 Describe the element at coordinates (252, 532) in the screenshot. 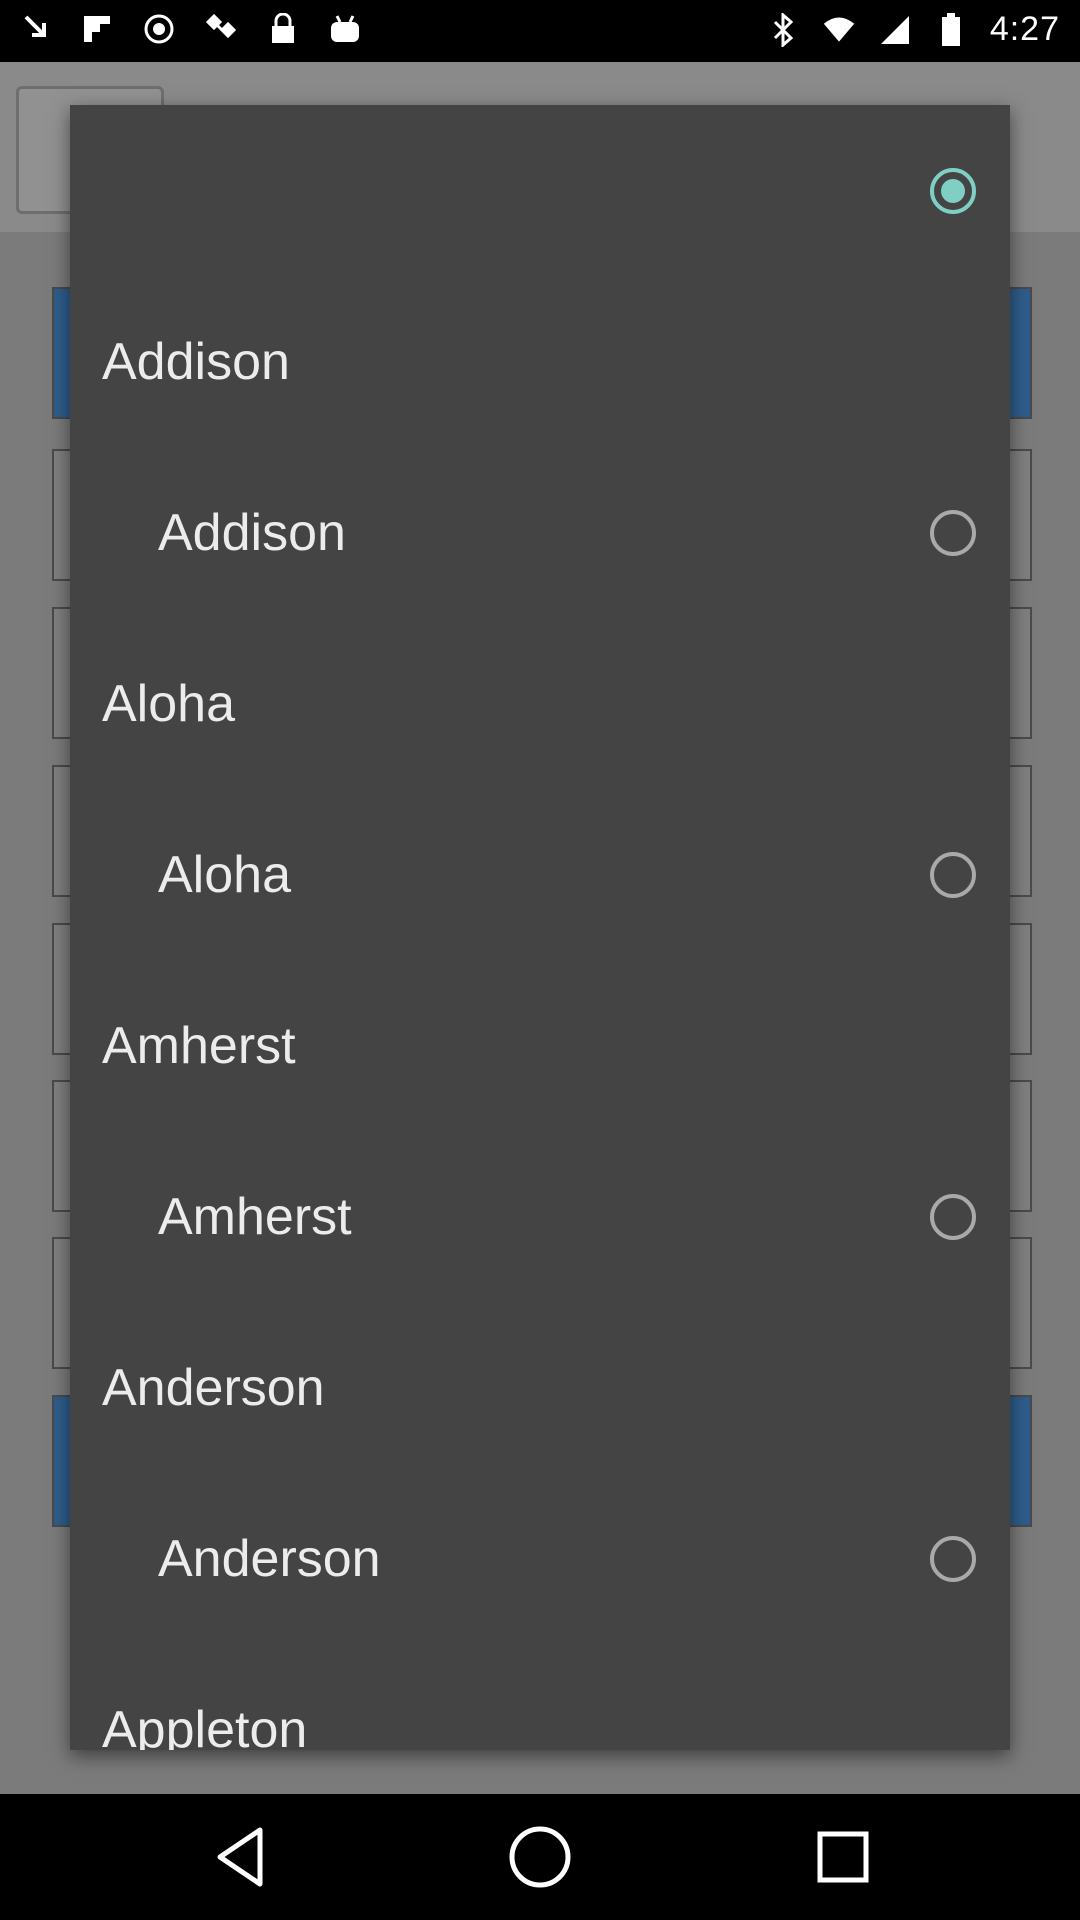

I see `option-label: Addison` at that location.